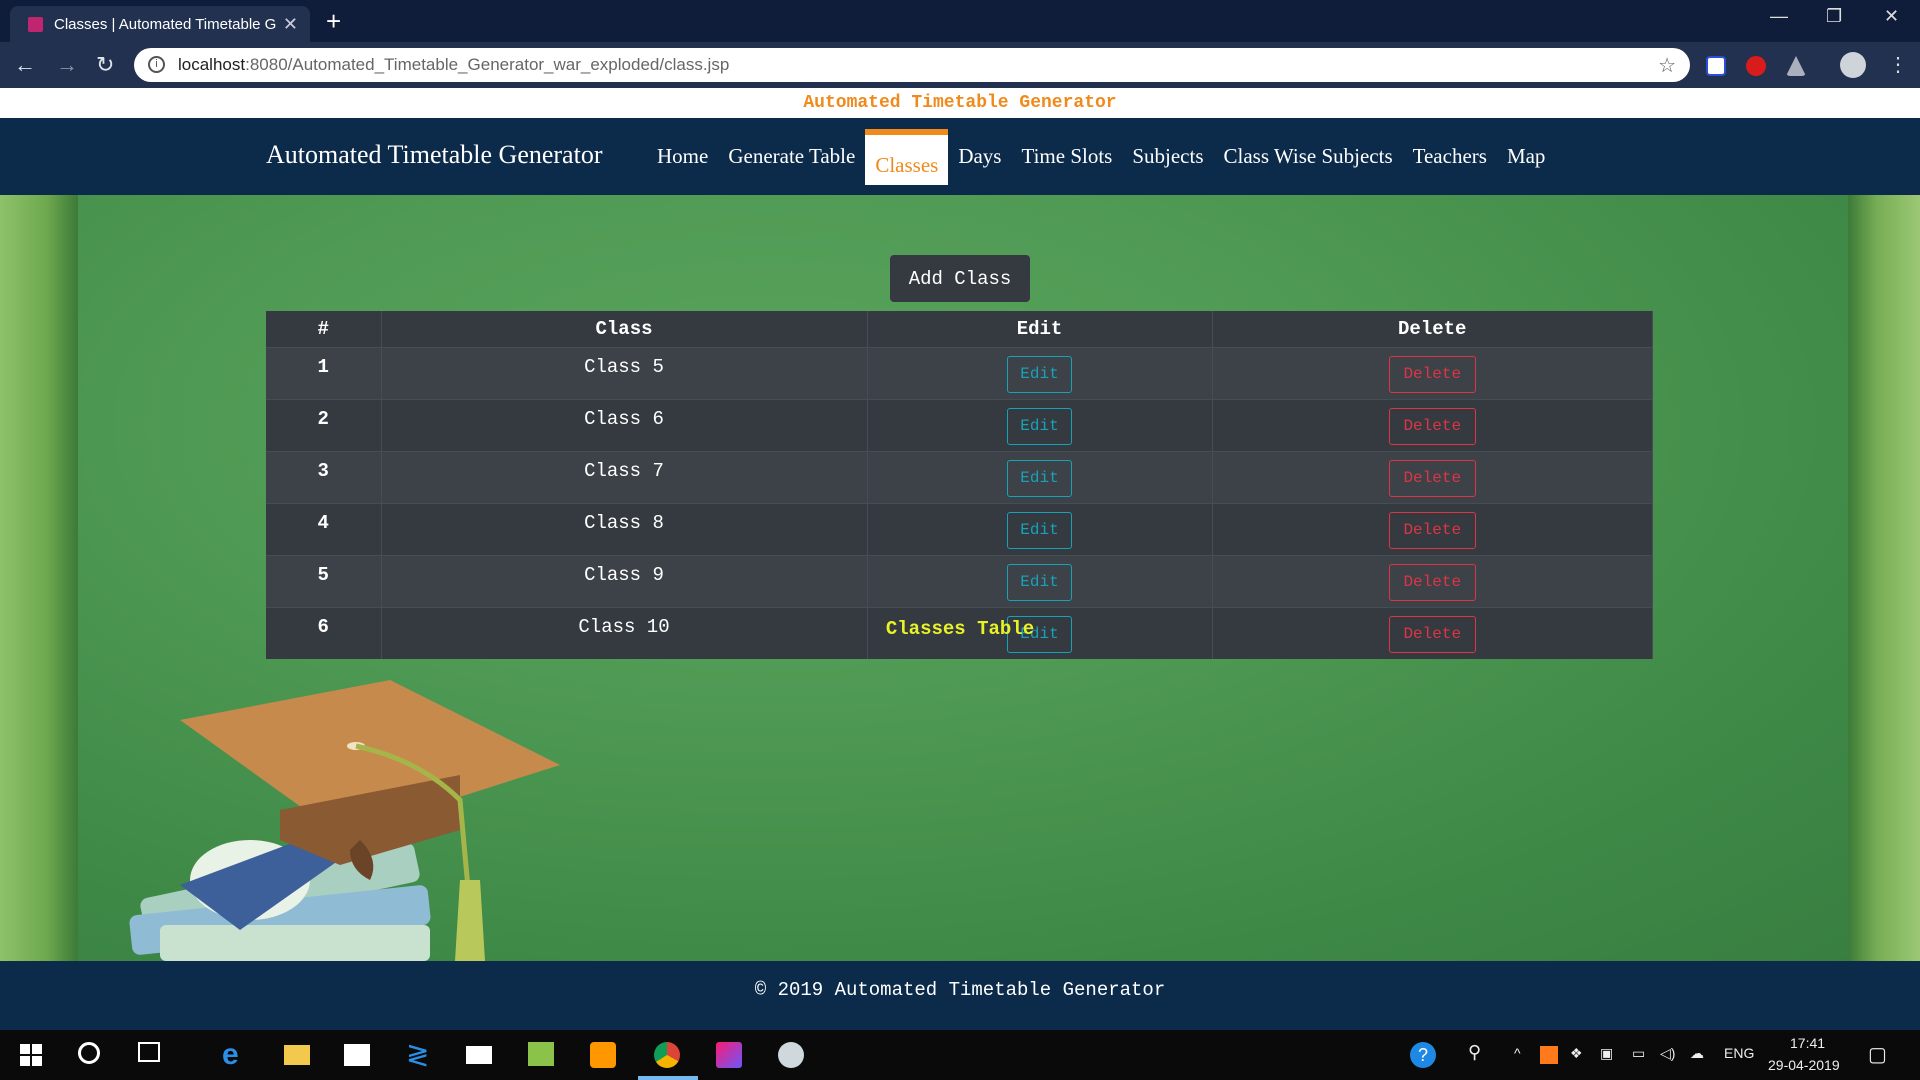  Describe the element at coordinates (1667, 65) in the screenshot. I see `bookmark-star-icon: ☆` at that location.